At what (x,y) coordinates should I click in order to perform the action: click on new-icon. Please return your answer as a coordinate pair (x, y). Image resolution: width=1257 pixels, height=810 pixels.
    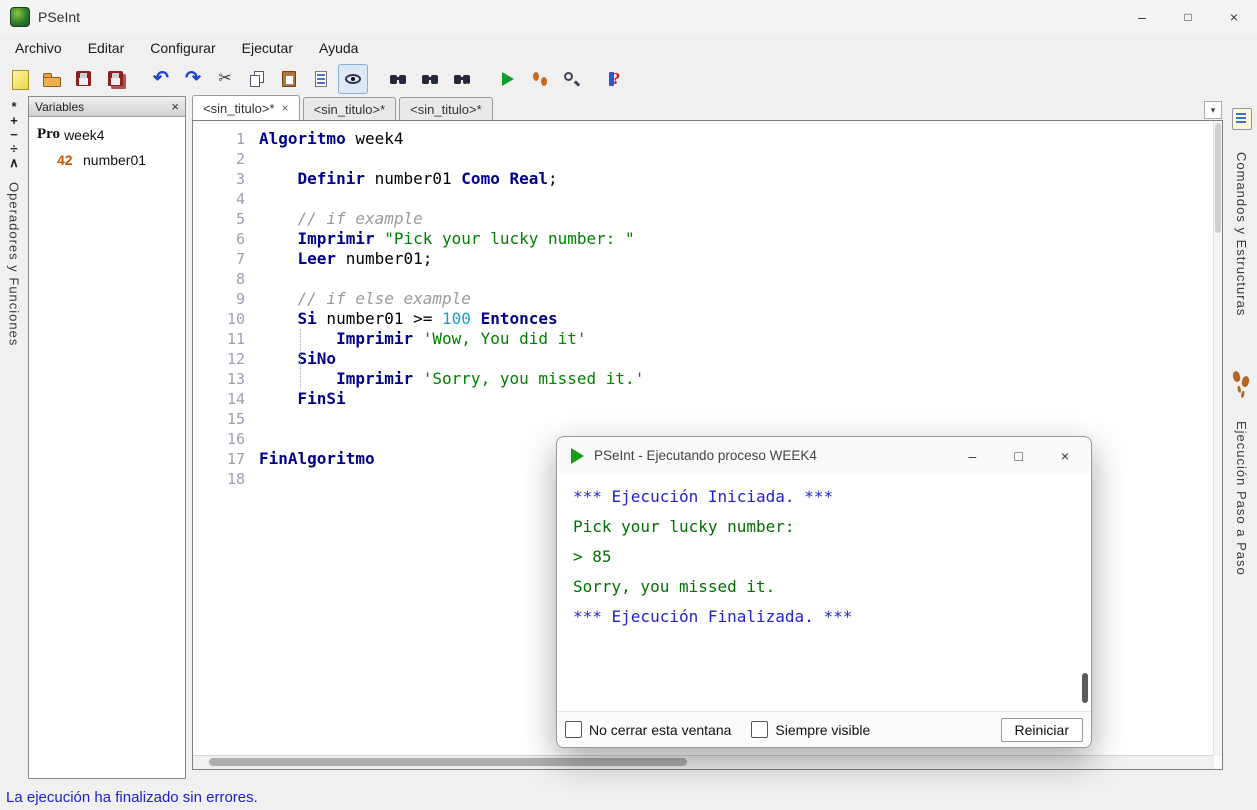
    Looking at the image, I should click on (20, 79).